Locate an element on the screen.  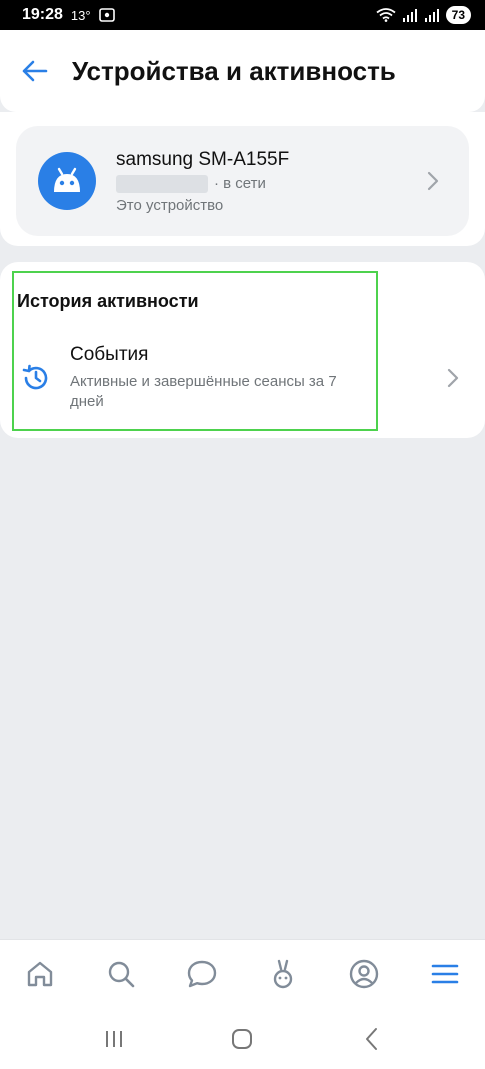
nav-clips-button is located at coordinates (283, 974).